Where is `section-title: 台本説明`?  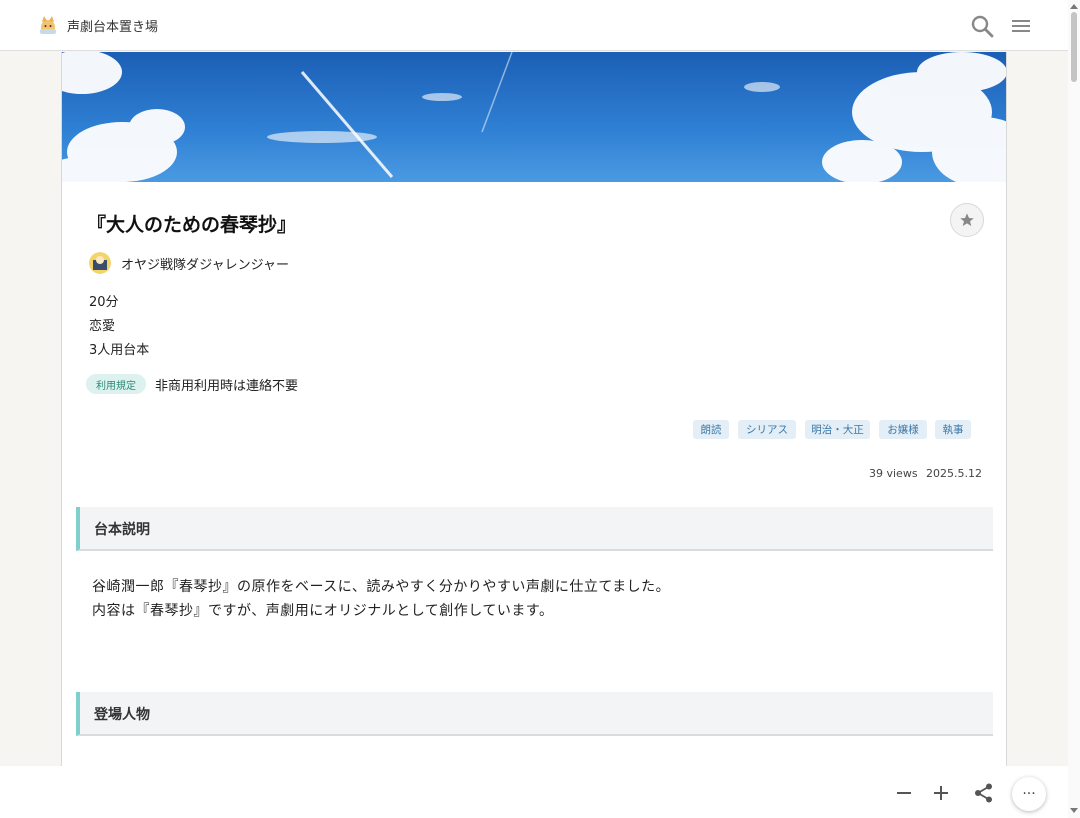
section-title: 台本説明 is located at coordinates (122, 530).